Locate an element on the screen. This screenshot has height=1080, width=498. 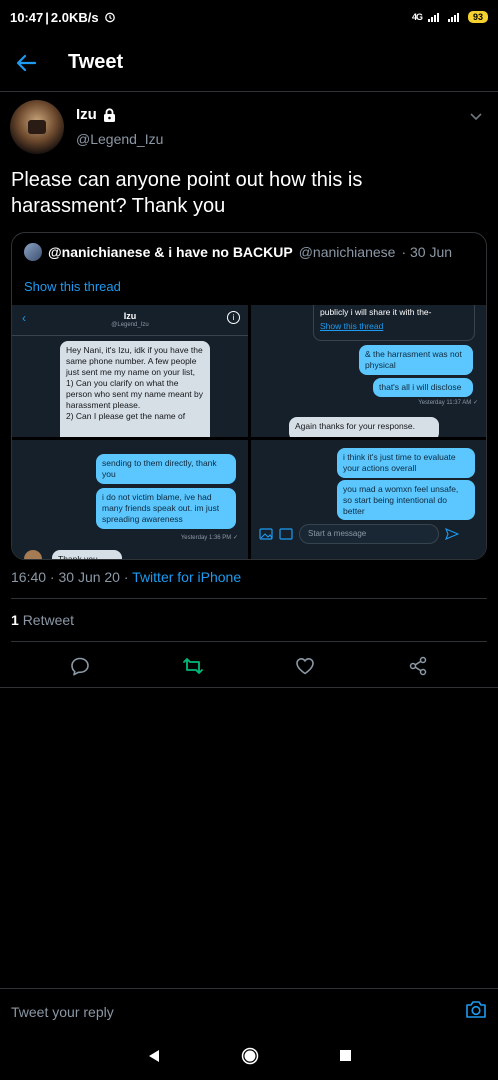
show-thread-link: Show this thread is located at coordinates (72, 286).